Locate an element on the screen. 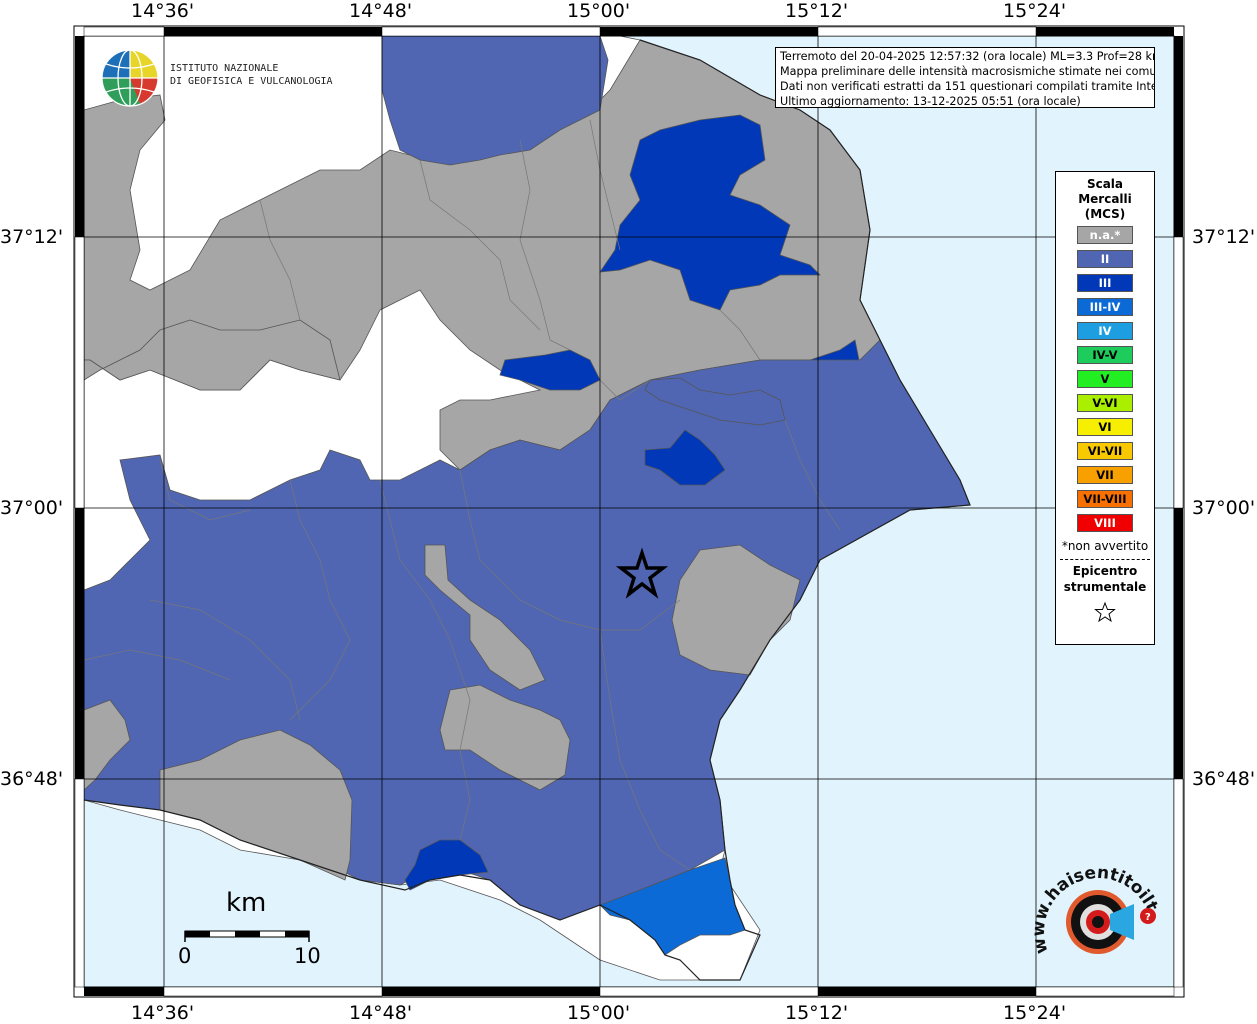 This screenshot has height=1024, width=1257. scale-unit: km is located at coordinates (246, 903).